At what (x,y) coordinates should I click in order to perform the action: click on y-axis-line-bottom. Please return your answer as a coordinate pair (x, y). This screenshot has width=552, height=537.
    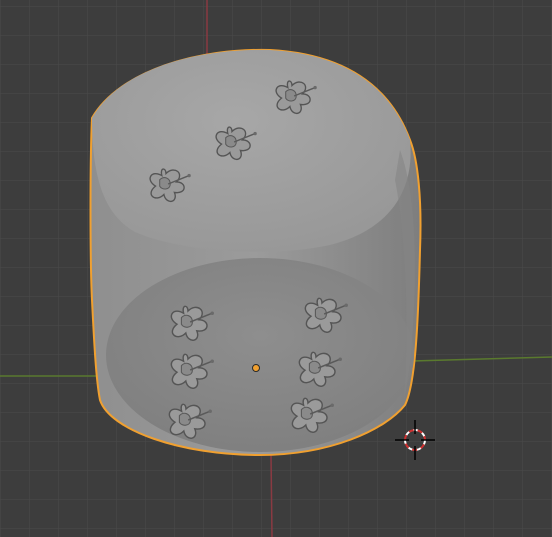
    Looking at the image, I should click on (271, 495).